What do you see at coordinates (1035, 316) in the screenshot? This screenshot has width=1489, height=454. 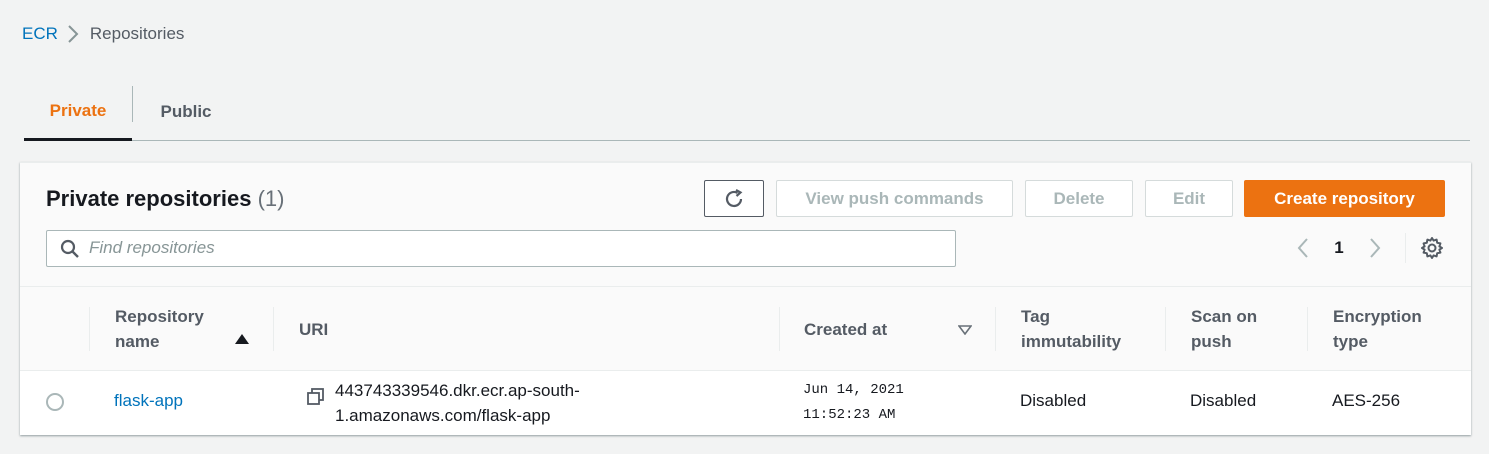 I see `column-header-line: Tag` at bounding box center [1035, 316].